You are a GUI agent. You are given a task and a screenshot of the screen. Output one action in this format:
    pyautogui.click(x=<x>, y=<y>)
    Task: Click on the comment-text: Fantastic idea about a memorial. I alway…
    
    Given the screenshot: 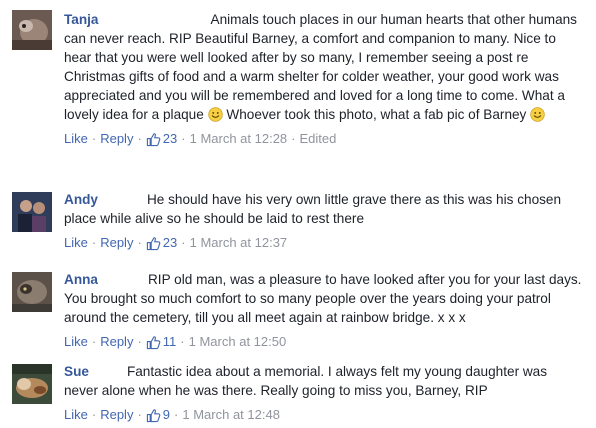 What is the action you would take?
    pyautogui.click(x=306, y=381)
    